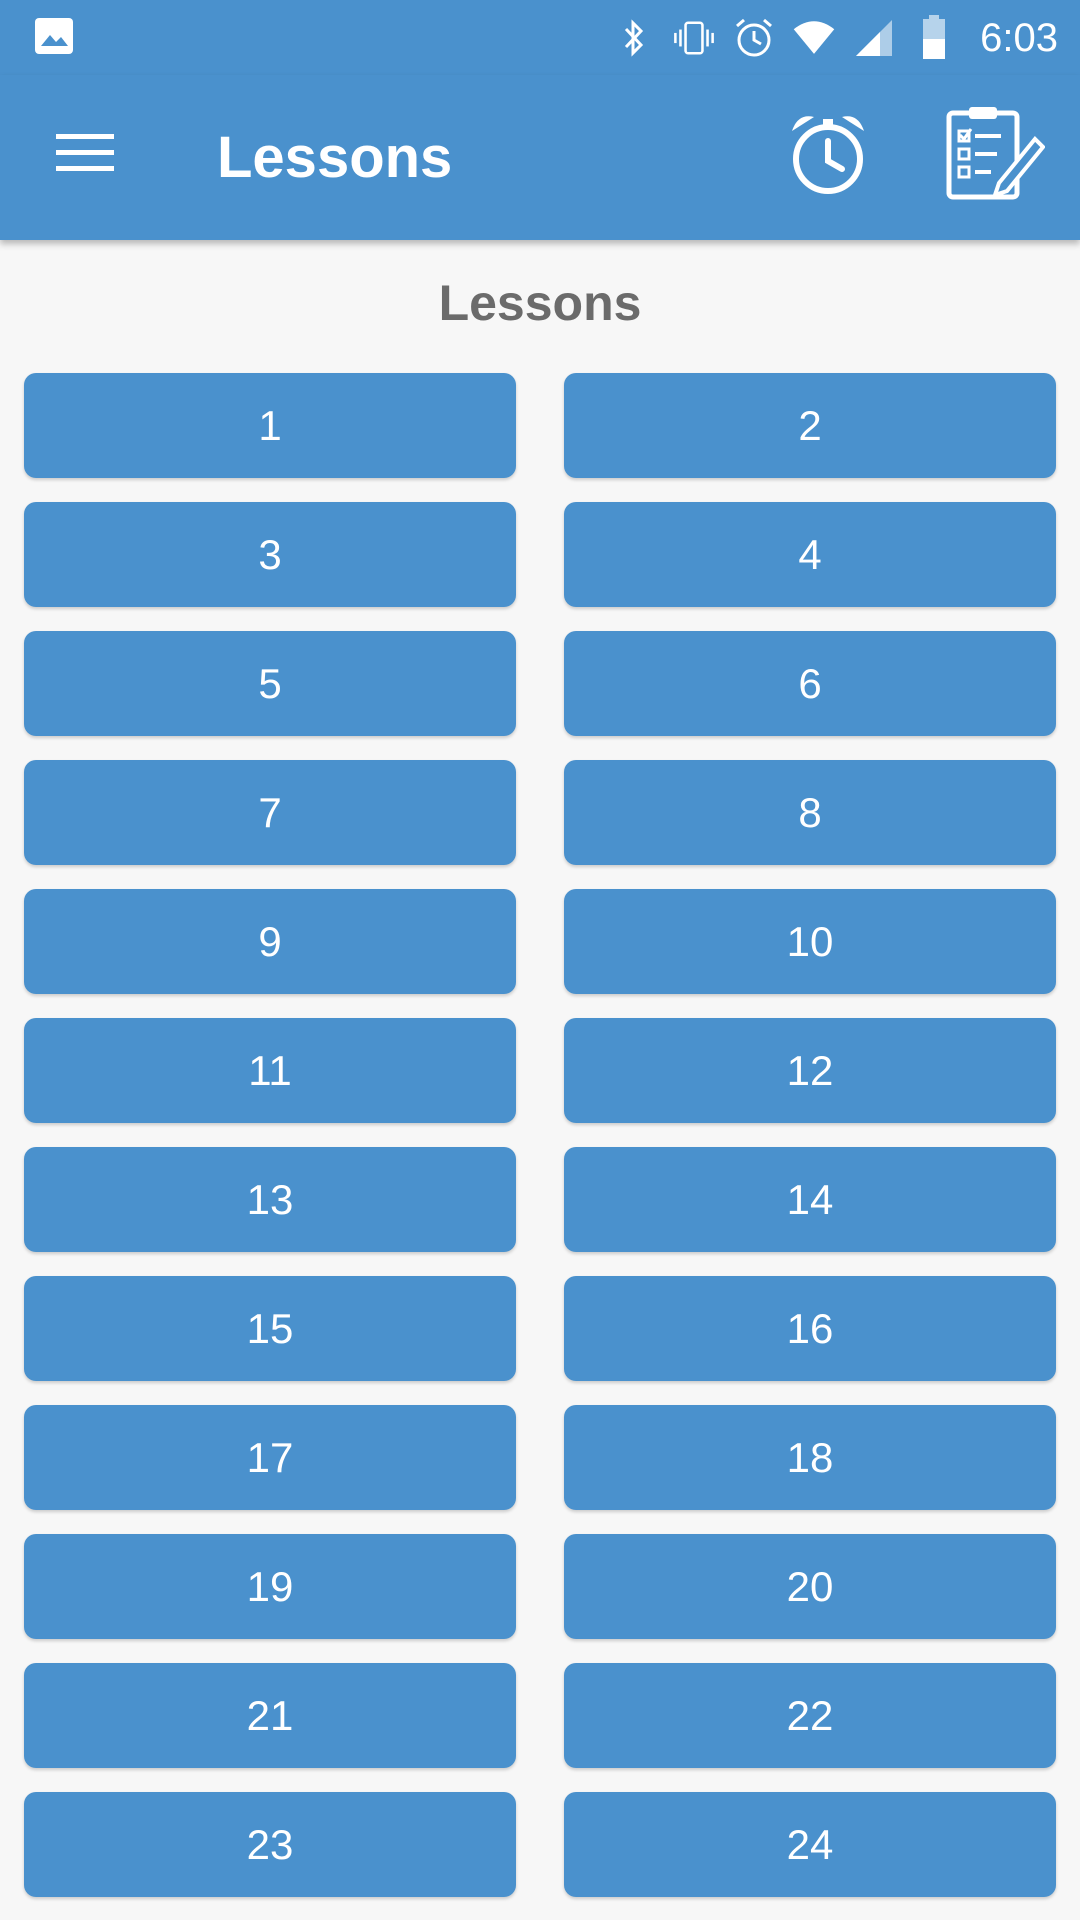 The height and width of the screenshot is (1920, 1080). I want to click on menu-button, so click(85, 155).